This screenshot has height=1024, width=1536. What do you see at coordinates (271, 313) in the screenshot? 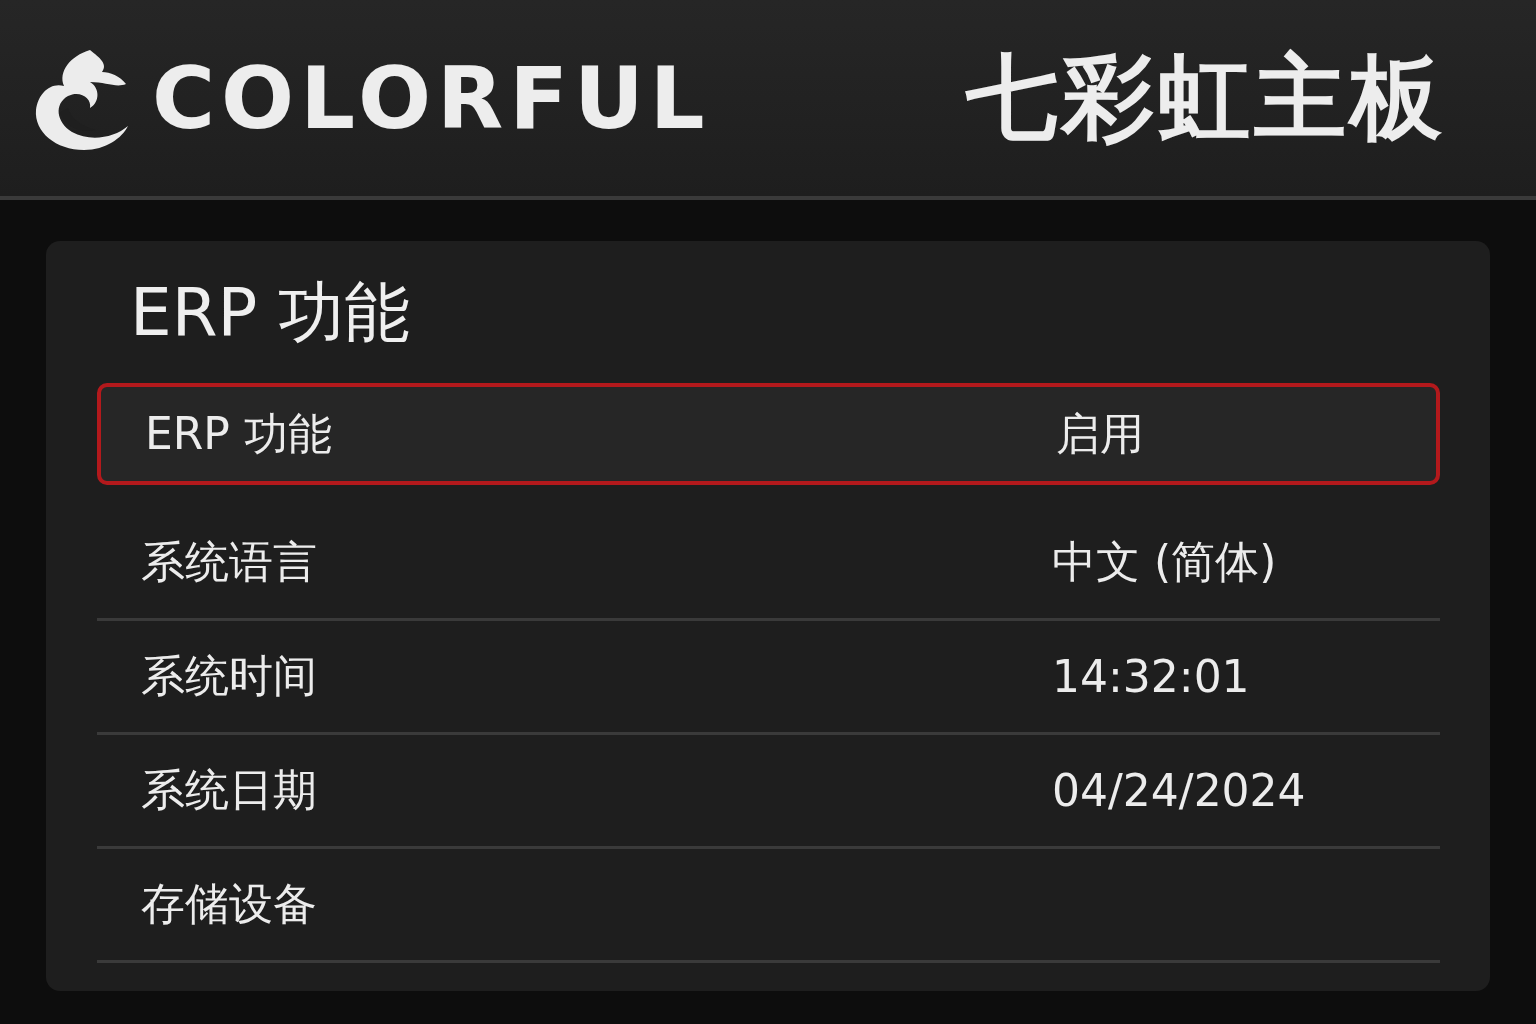
I see `panel-title: ERP 功能` at bounding box center [271, 313].